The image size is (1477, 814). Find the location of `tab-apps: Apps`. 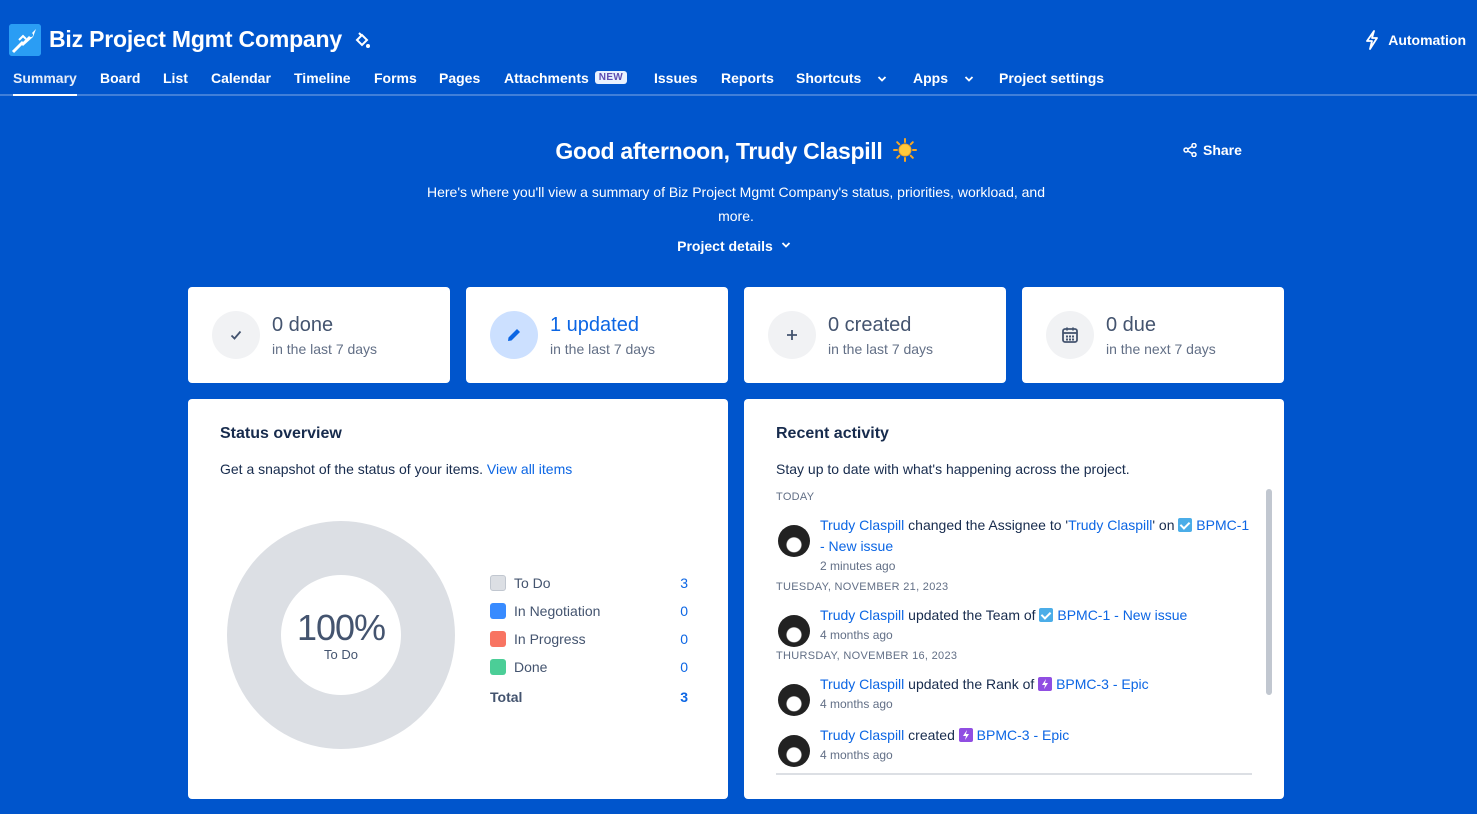

tab-apps: Apps is located at coordinates (943, 79).